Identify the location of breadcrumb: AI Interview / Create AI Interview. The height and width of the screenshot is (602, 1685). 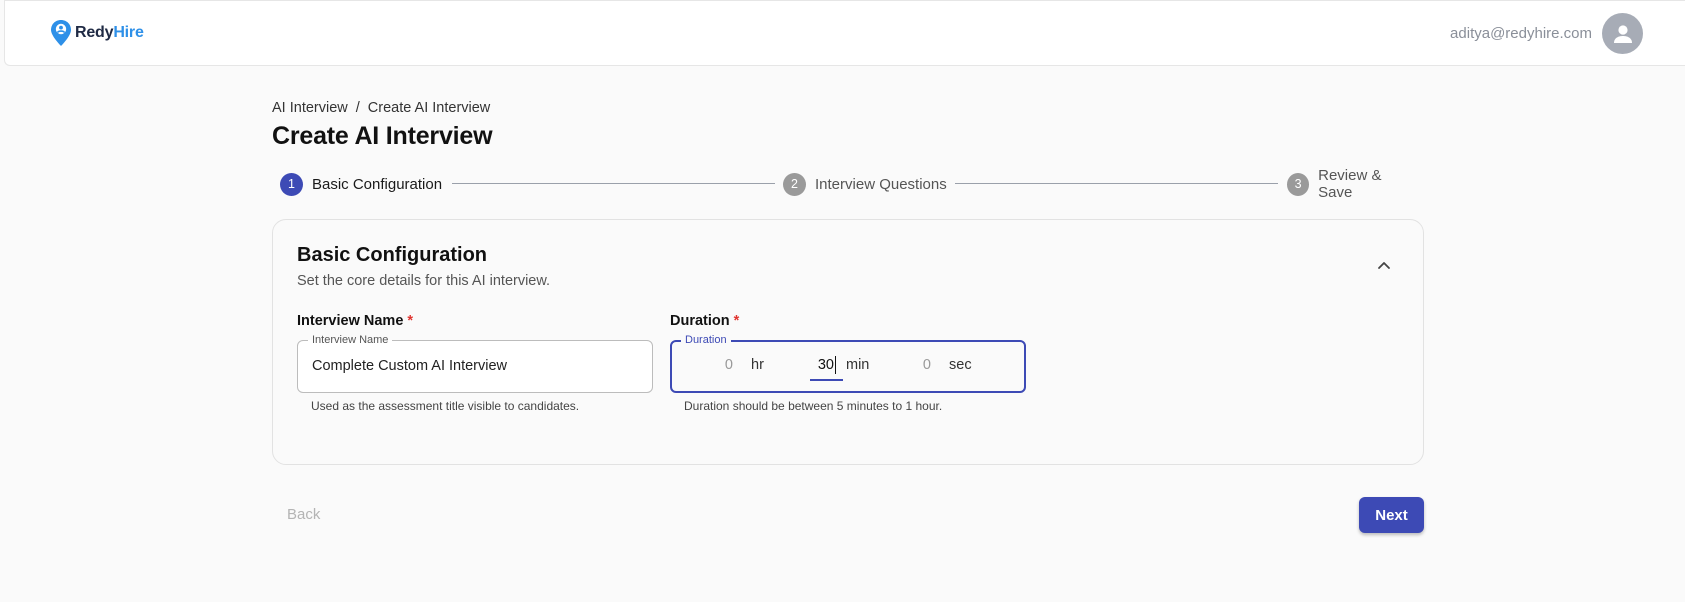
(381, 108).